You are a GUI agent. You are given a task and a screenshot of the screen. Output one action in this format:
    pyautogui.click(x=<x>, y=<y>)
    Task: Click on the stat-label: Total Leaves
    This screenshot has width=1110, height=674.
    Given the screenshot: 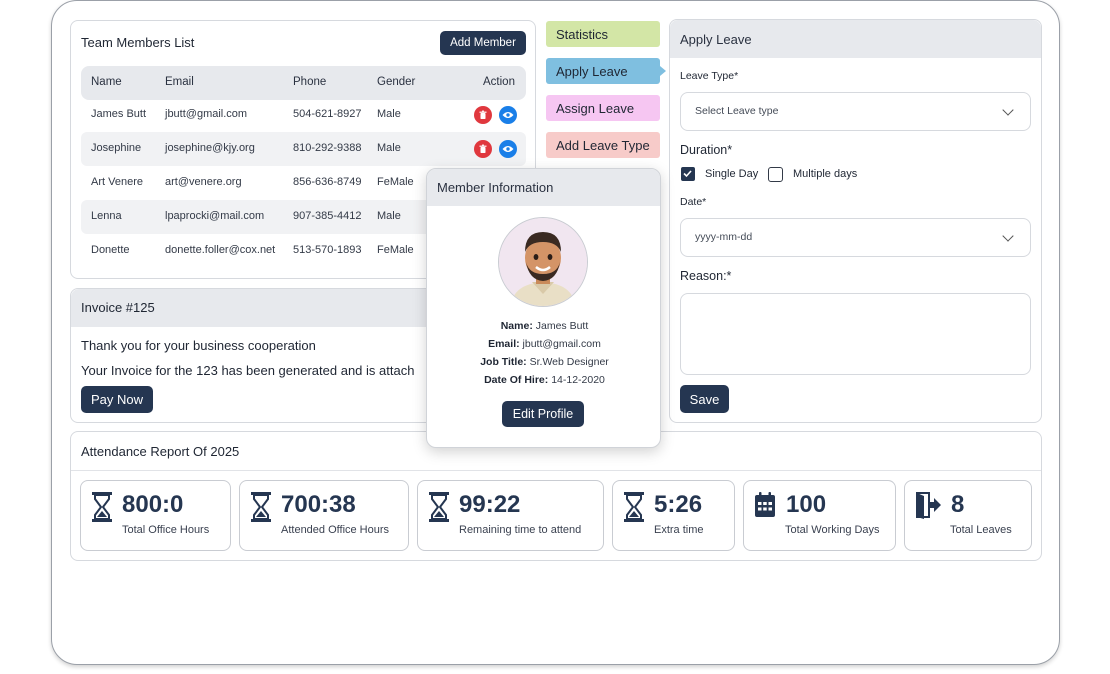 What is the action you would take?
    pyautogui.click(x=981, y=530)
    